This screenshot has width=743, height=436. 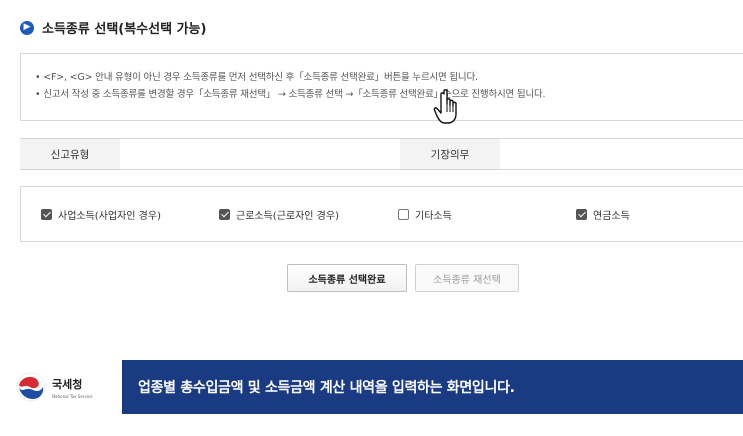 What do you see at coordinates (260, 154) in the screenshot?
I see `report-type-value` at bounding box center [260, 154].